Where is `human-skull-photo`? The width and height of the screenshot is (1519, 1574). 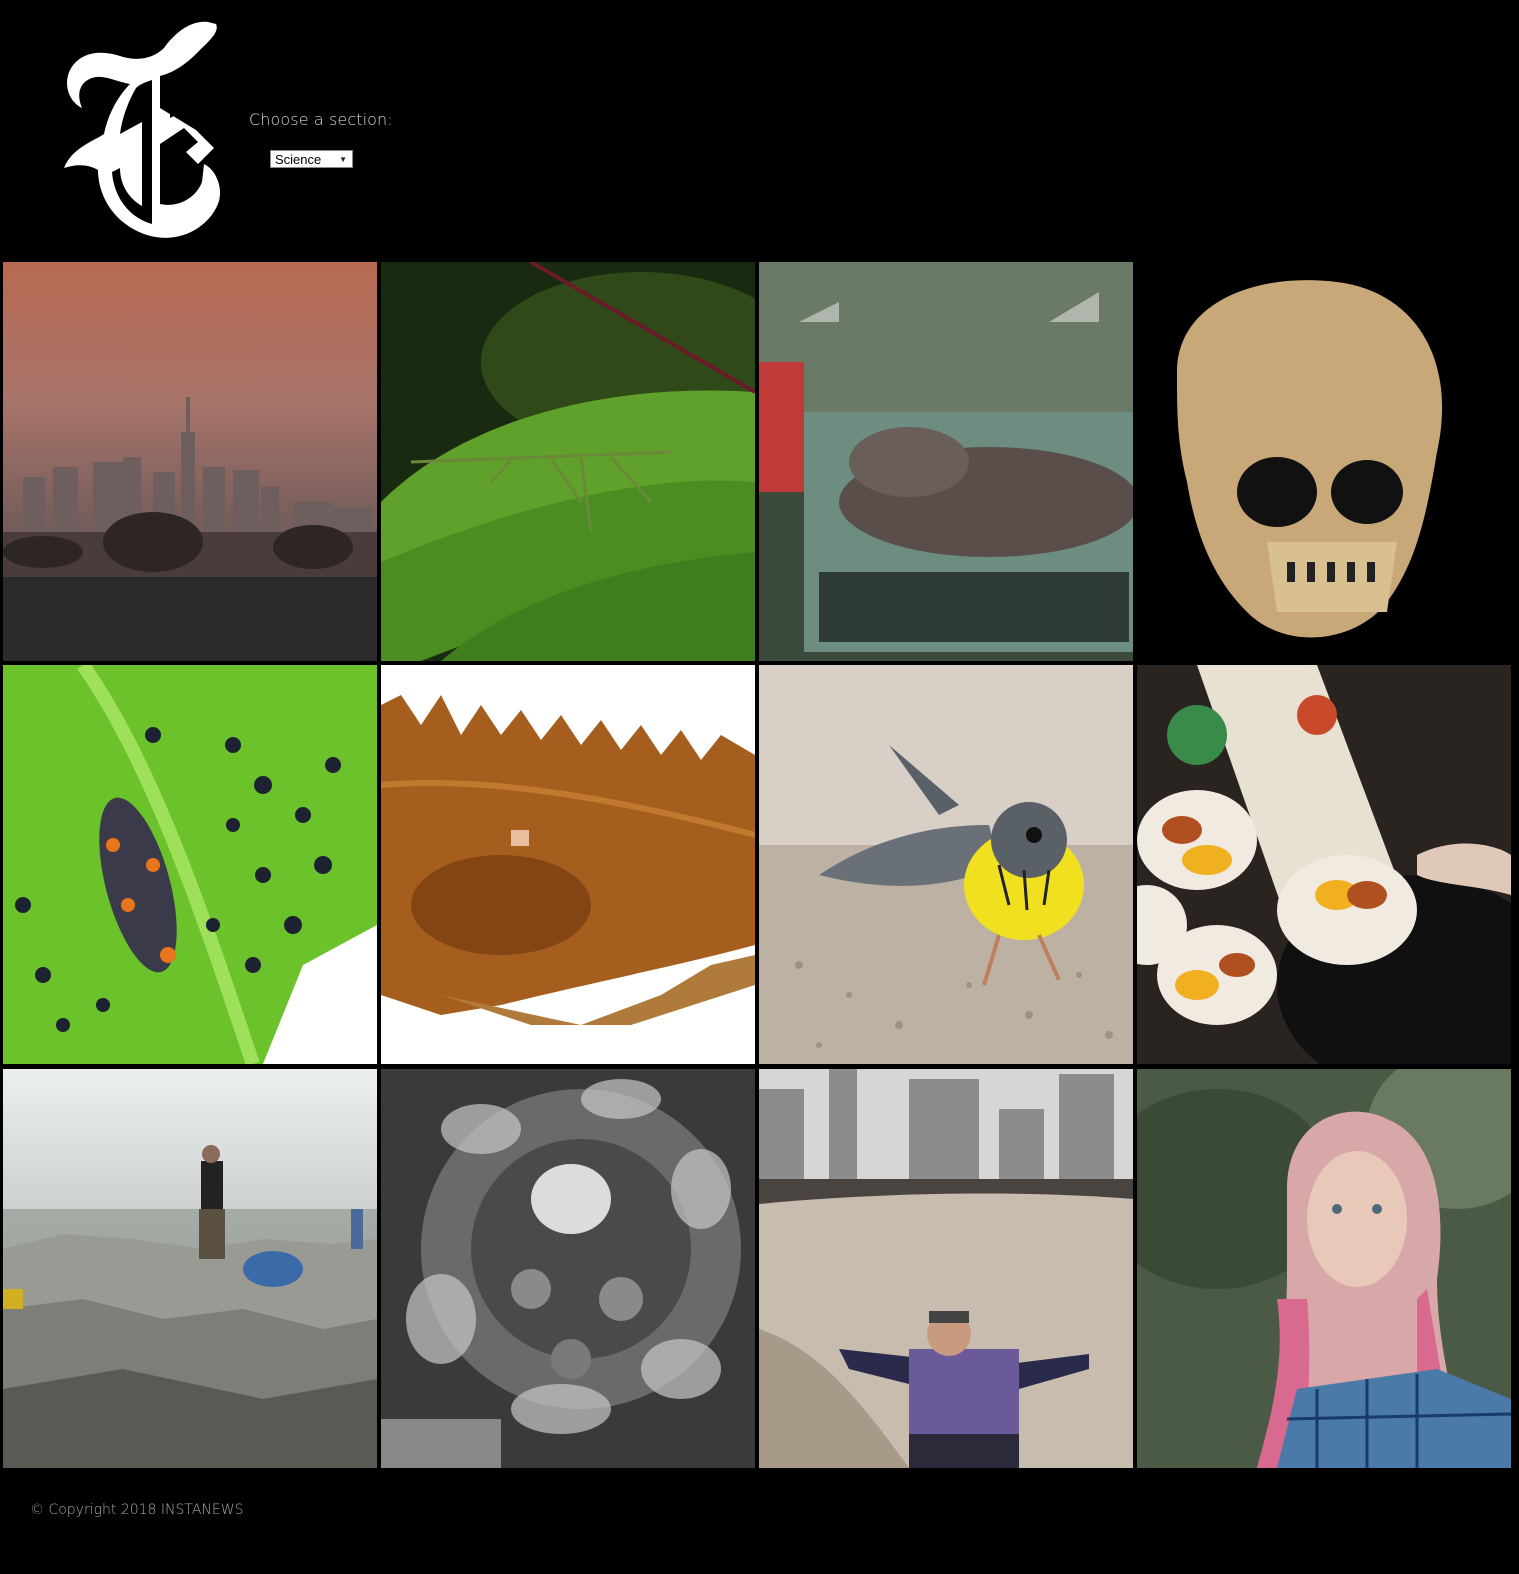
human-skull-photo is located at coordinates (1324, 461).